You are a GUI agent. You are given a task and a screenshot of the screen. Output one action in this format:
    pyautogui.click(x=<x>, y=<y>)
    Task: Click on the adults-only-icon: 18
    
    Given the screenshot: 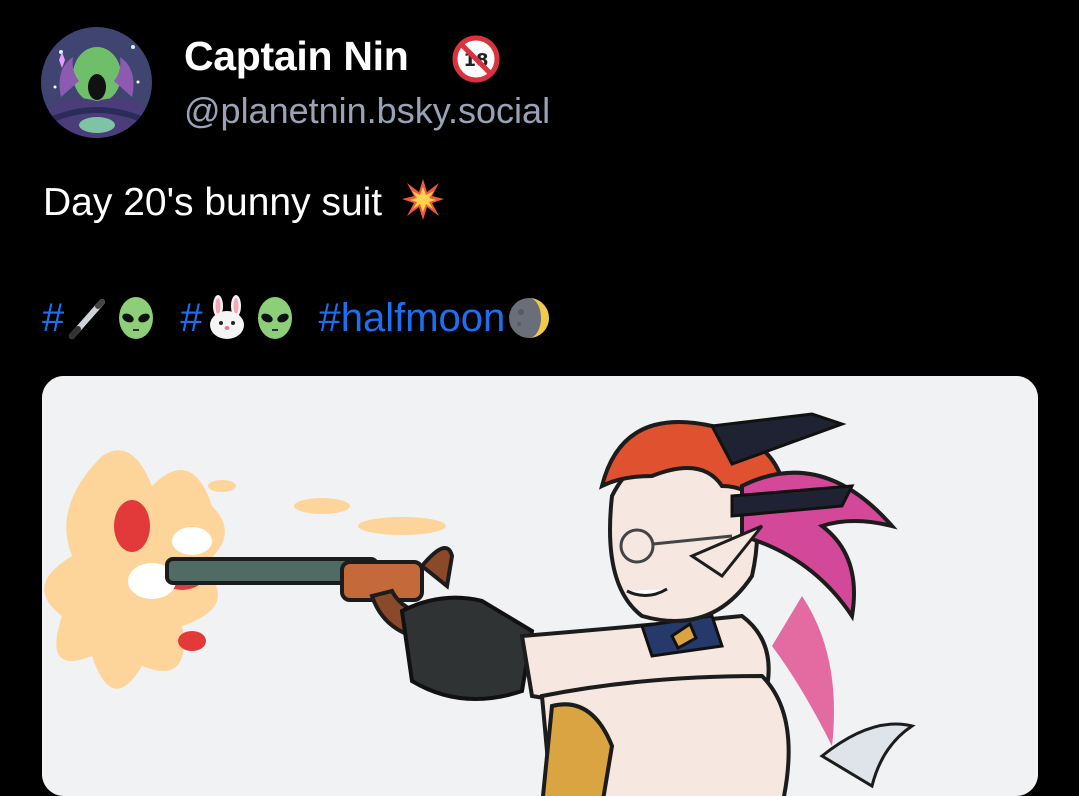 What is the action you would take?
    pyautogui.click(x=476, y=59)
    